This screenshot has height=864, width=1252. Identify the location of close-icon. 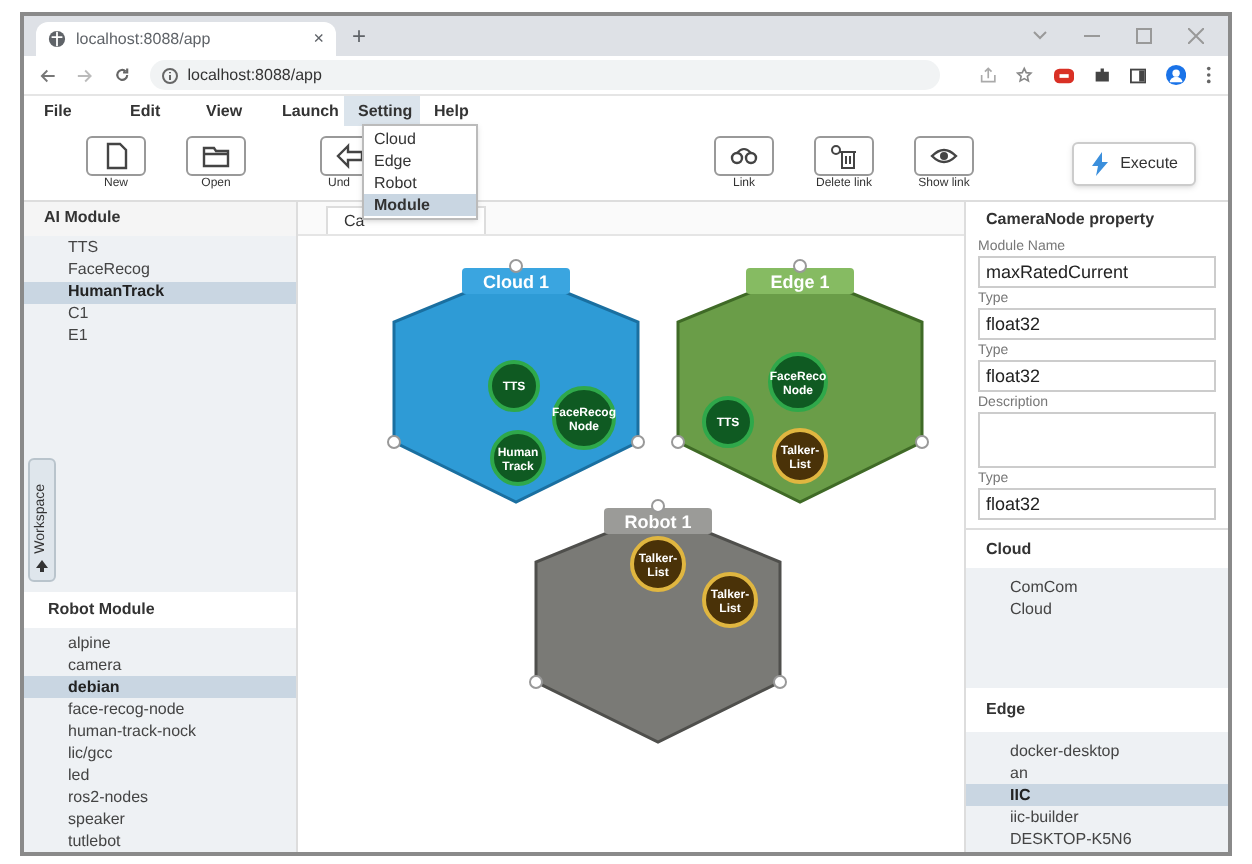
(1196, 36).